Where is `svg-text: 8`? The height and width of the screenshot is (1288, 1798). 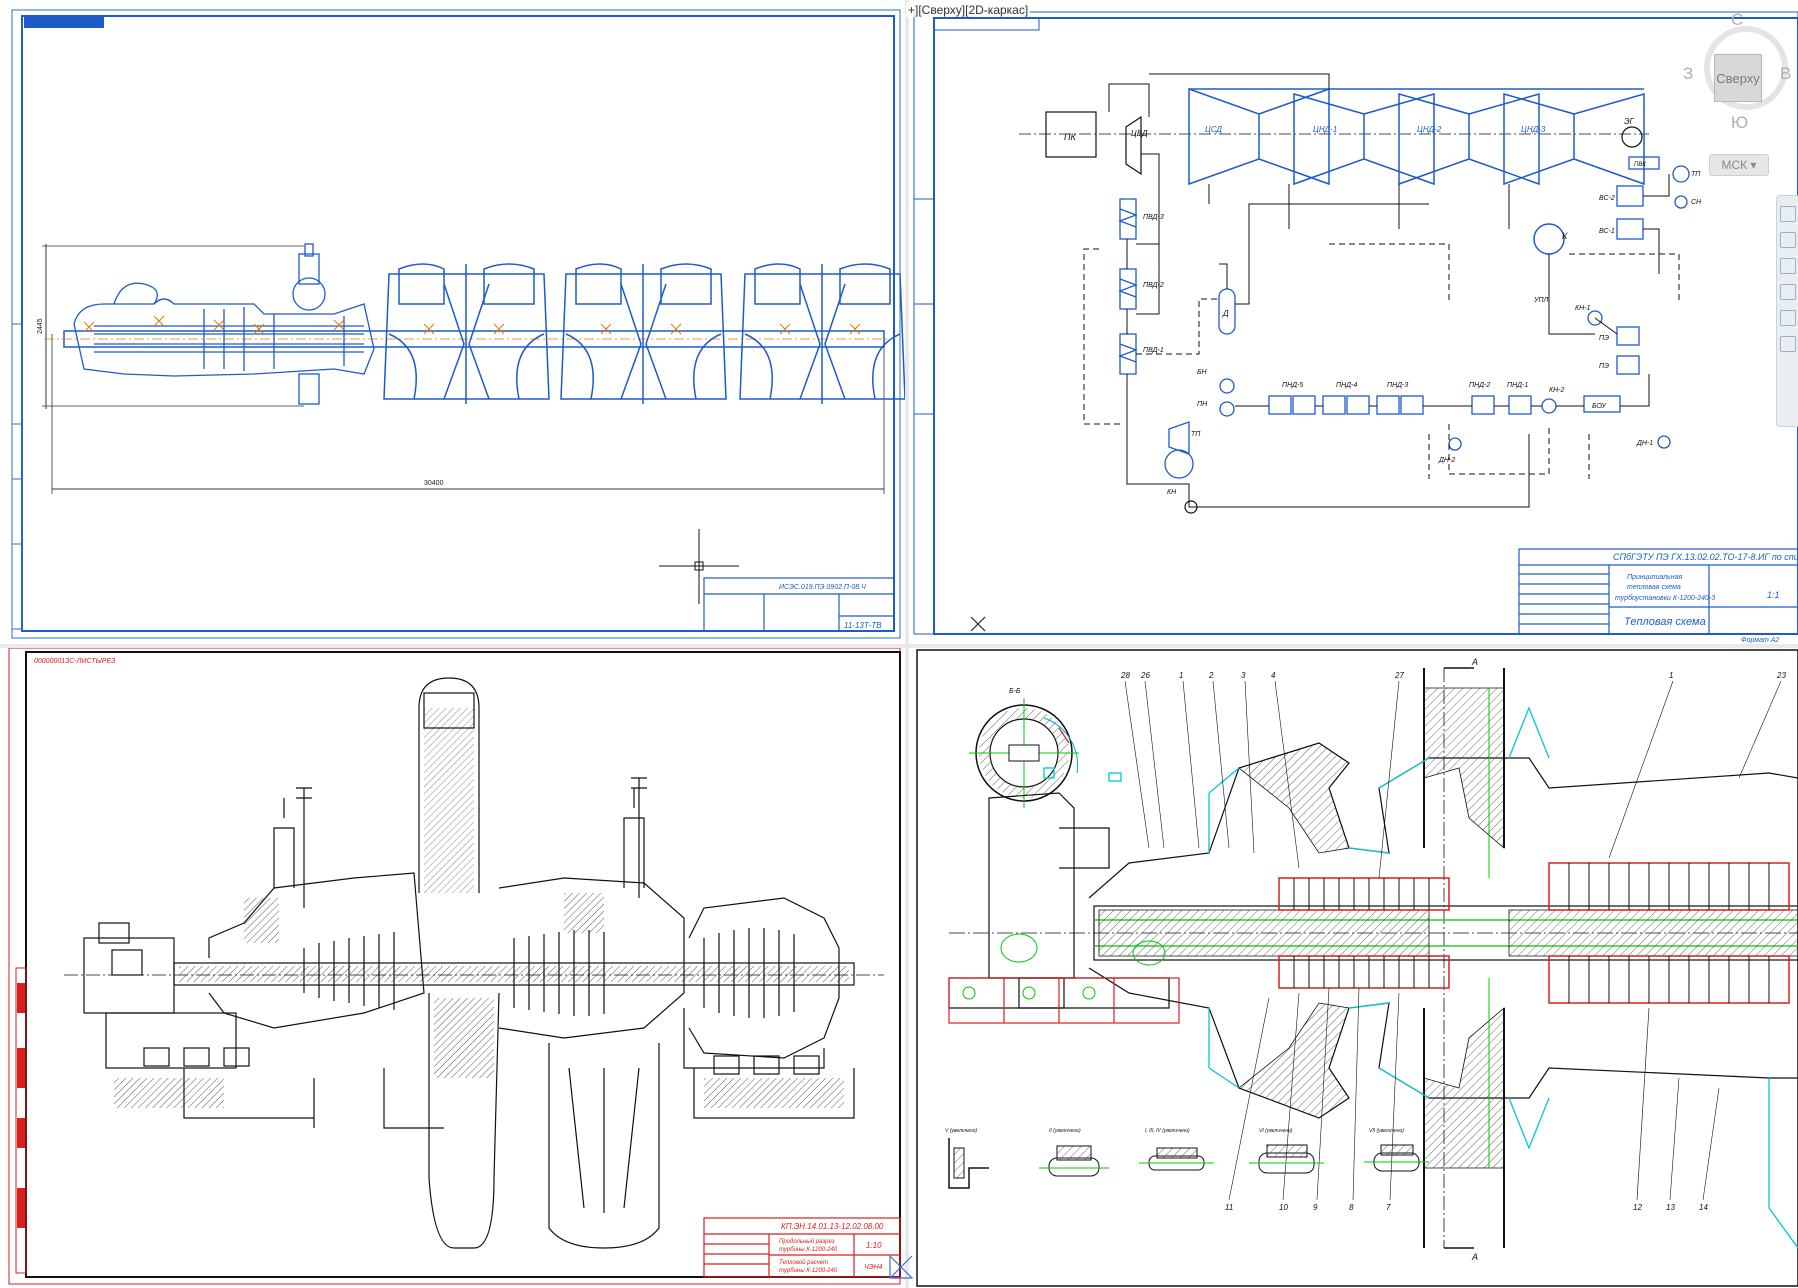
svg-text: 8 is located at coordinates (1351, 1207).